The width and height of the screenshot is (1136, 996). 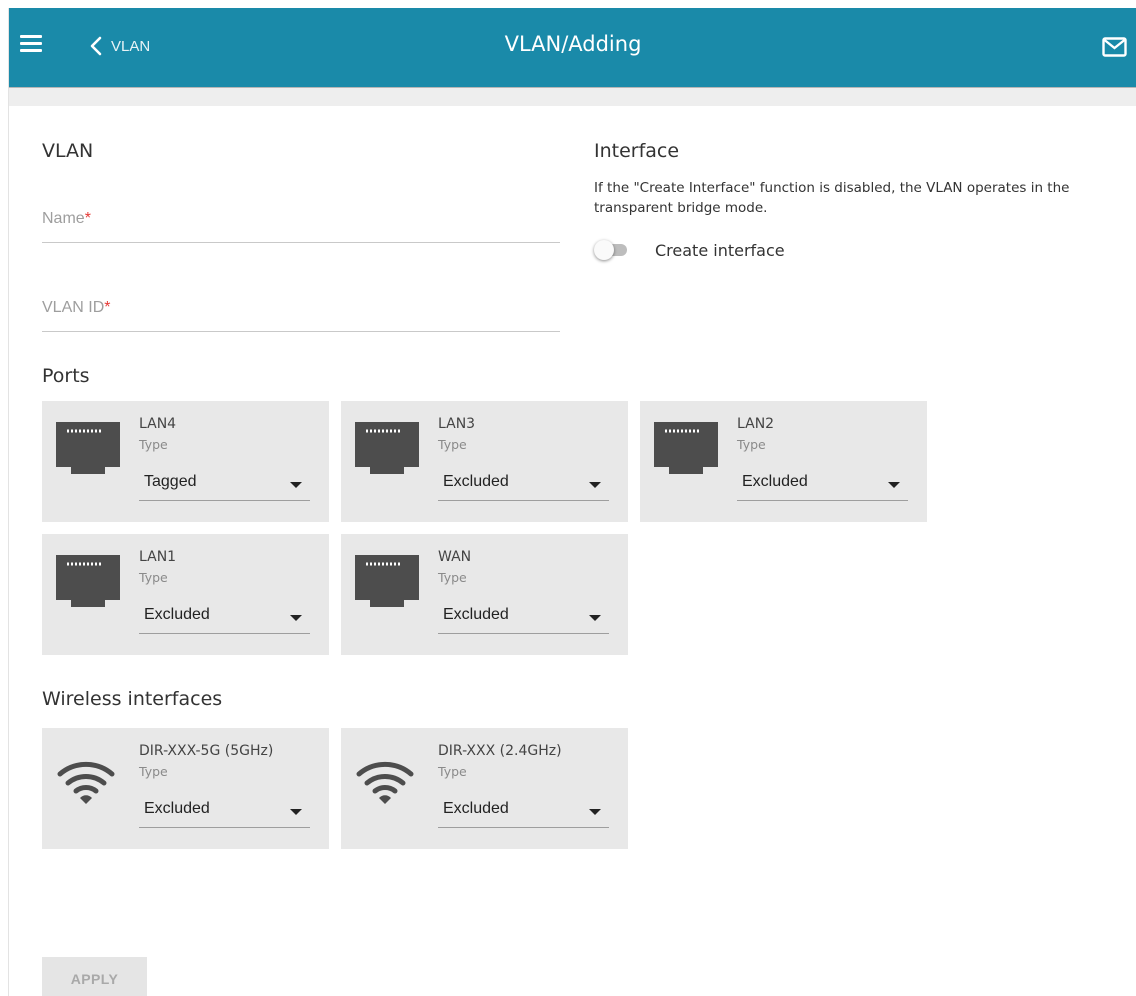 I want to click on create-interface-toggle-row: Create interface, so click(x=689, y=250).